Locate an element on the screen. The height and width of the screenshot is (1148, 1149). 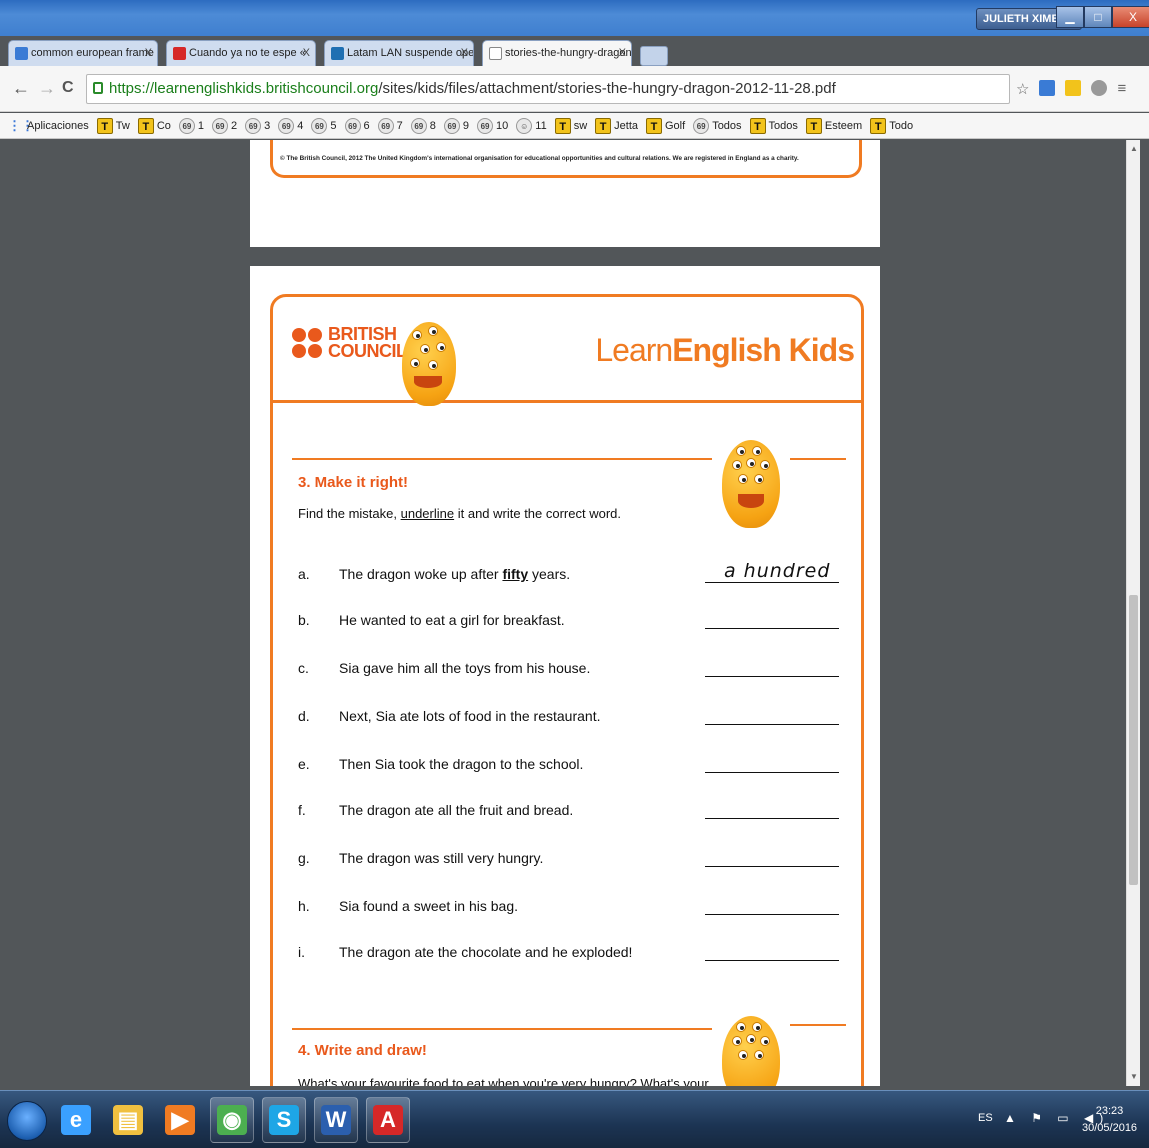
bookmark-label: sw is located at coordinates (580, 125).